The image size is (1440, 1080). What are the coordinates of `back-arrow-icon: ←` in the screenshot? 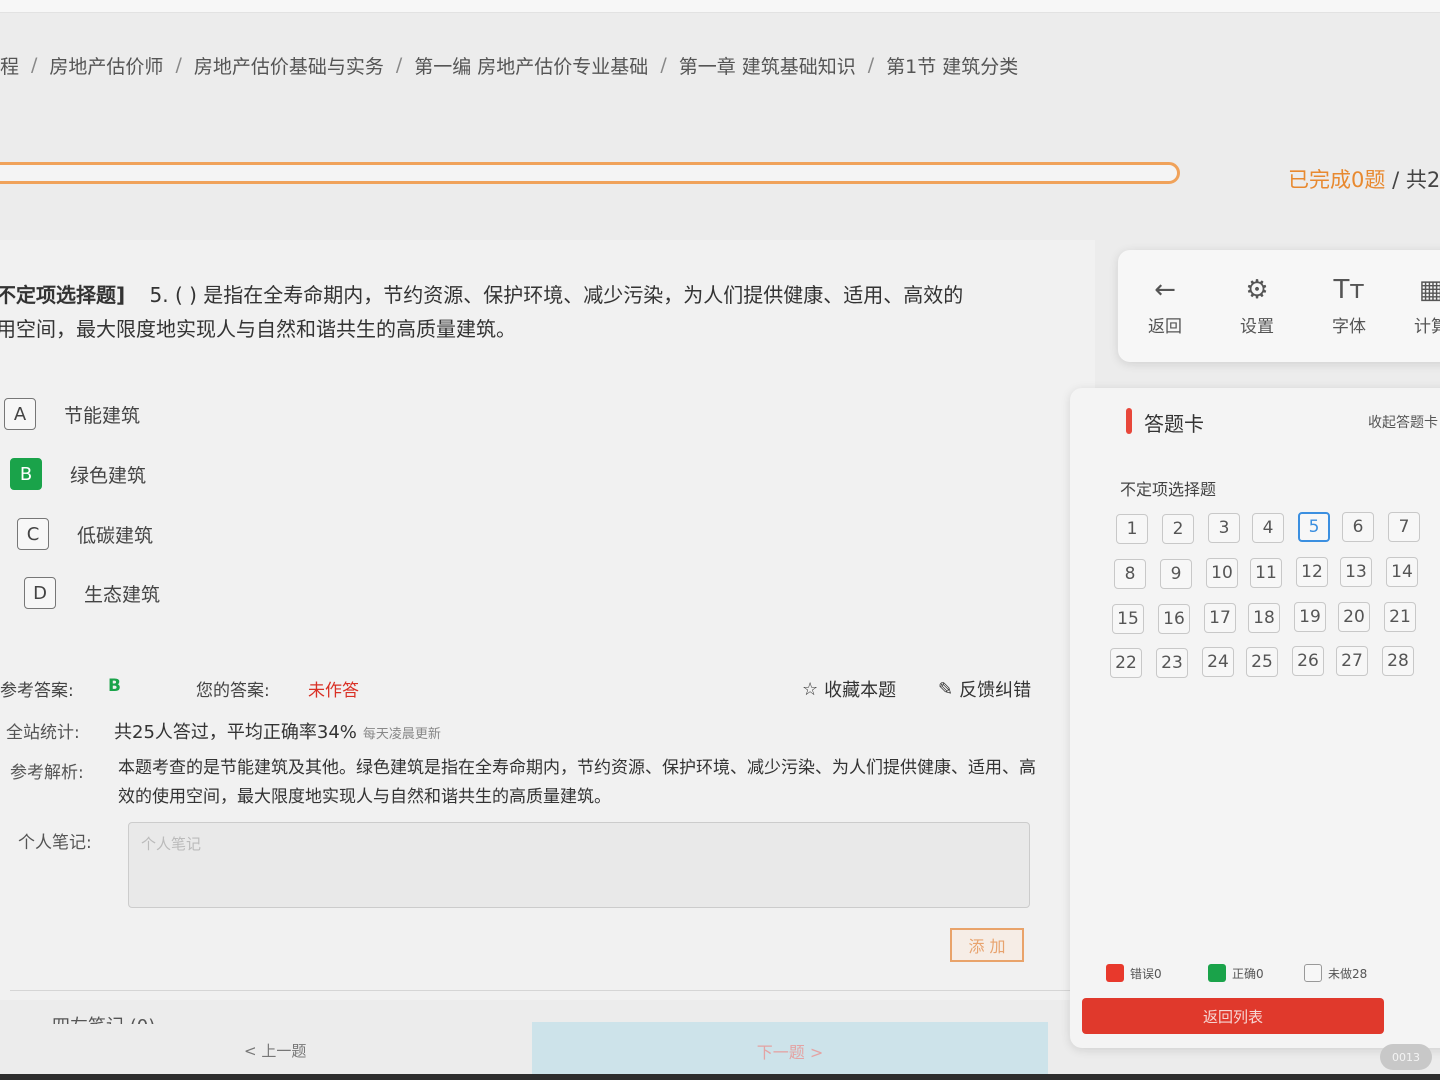 It's located at (1165, 290).